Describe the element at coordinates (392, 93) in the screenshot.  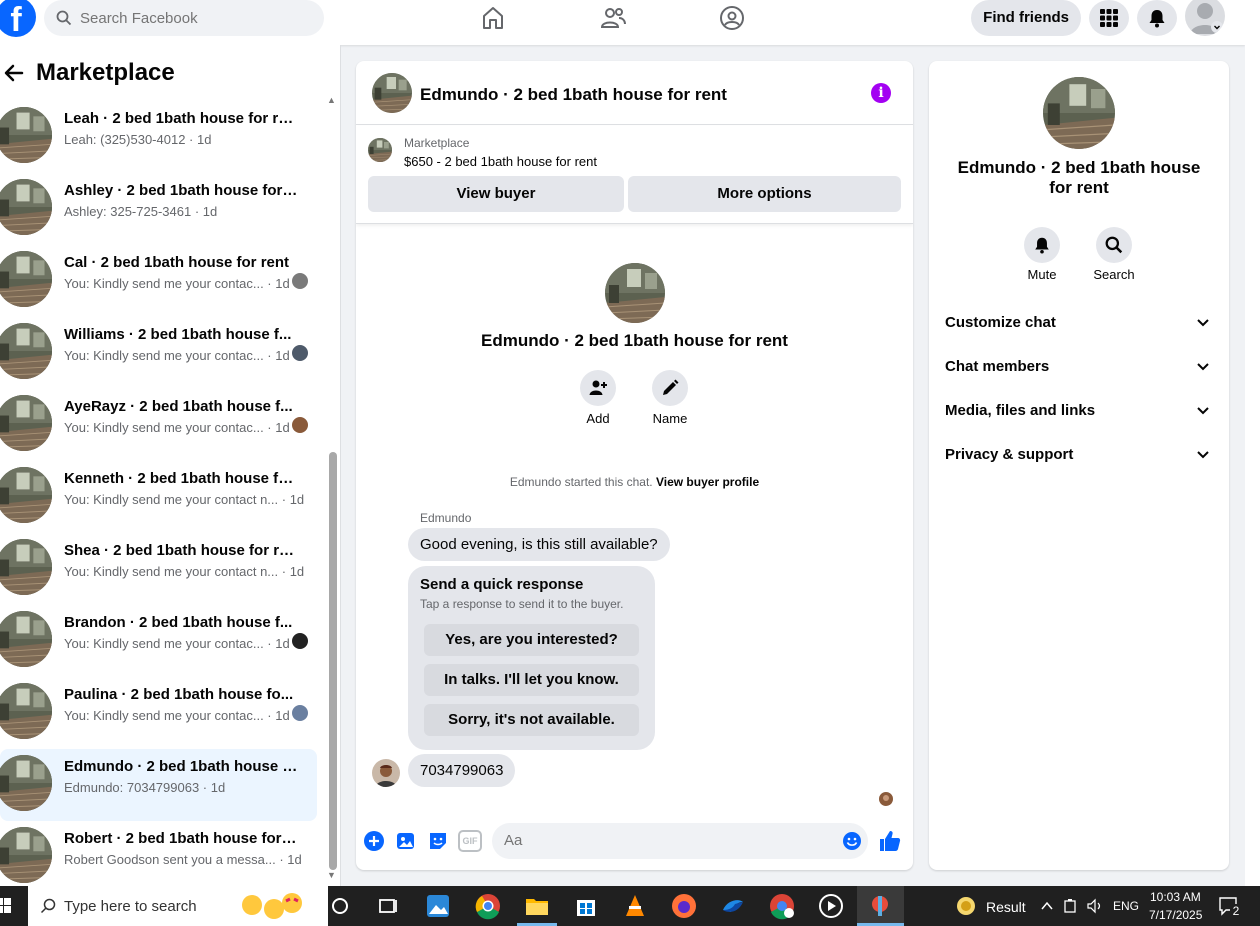
I see `listing-avatar` at that location.